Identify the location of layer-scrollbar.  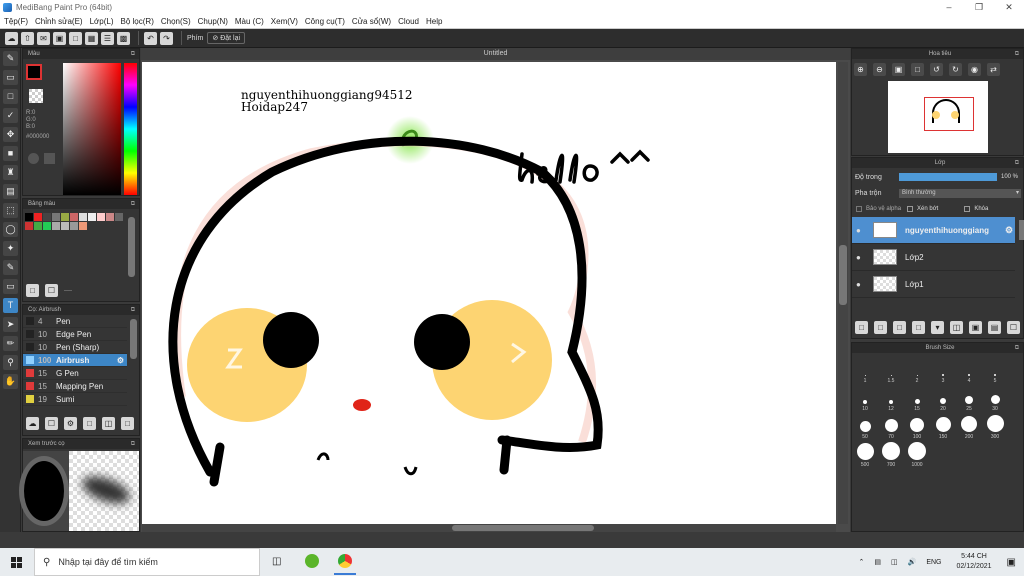
(1021, 230).